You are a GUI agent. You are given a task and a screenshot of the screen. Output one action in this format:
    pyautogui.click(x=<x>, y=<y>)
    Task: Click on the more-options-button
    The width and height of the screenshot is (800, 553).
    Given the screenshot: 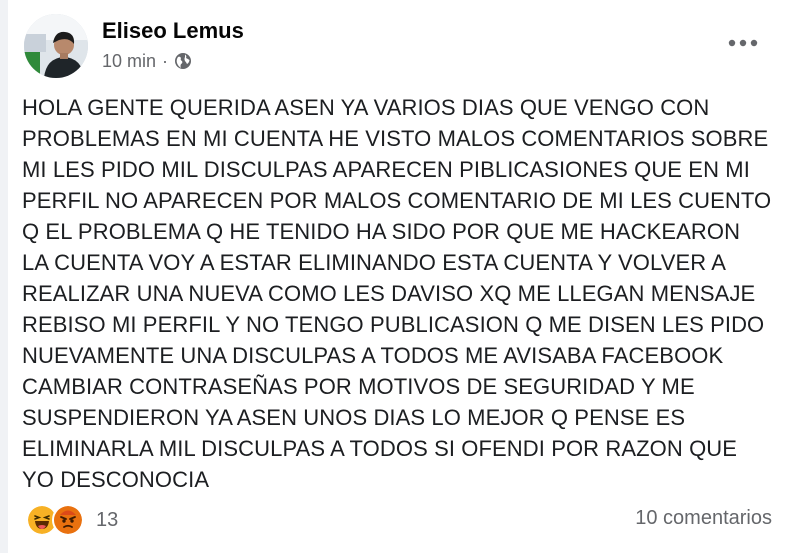 What is the action you would take?
    pyautogui.click(x=743, y=43)
    